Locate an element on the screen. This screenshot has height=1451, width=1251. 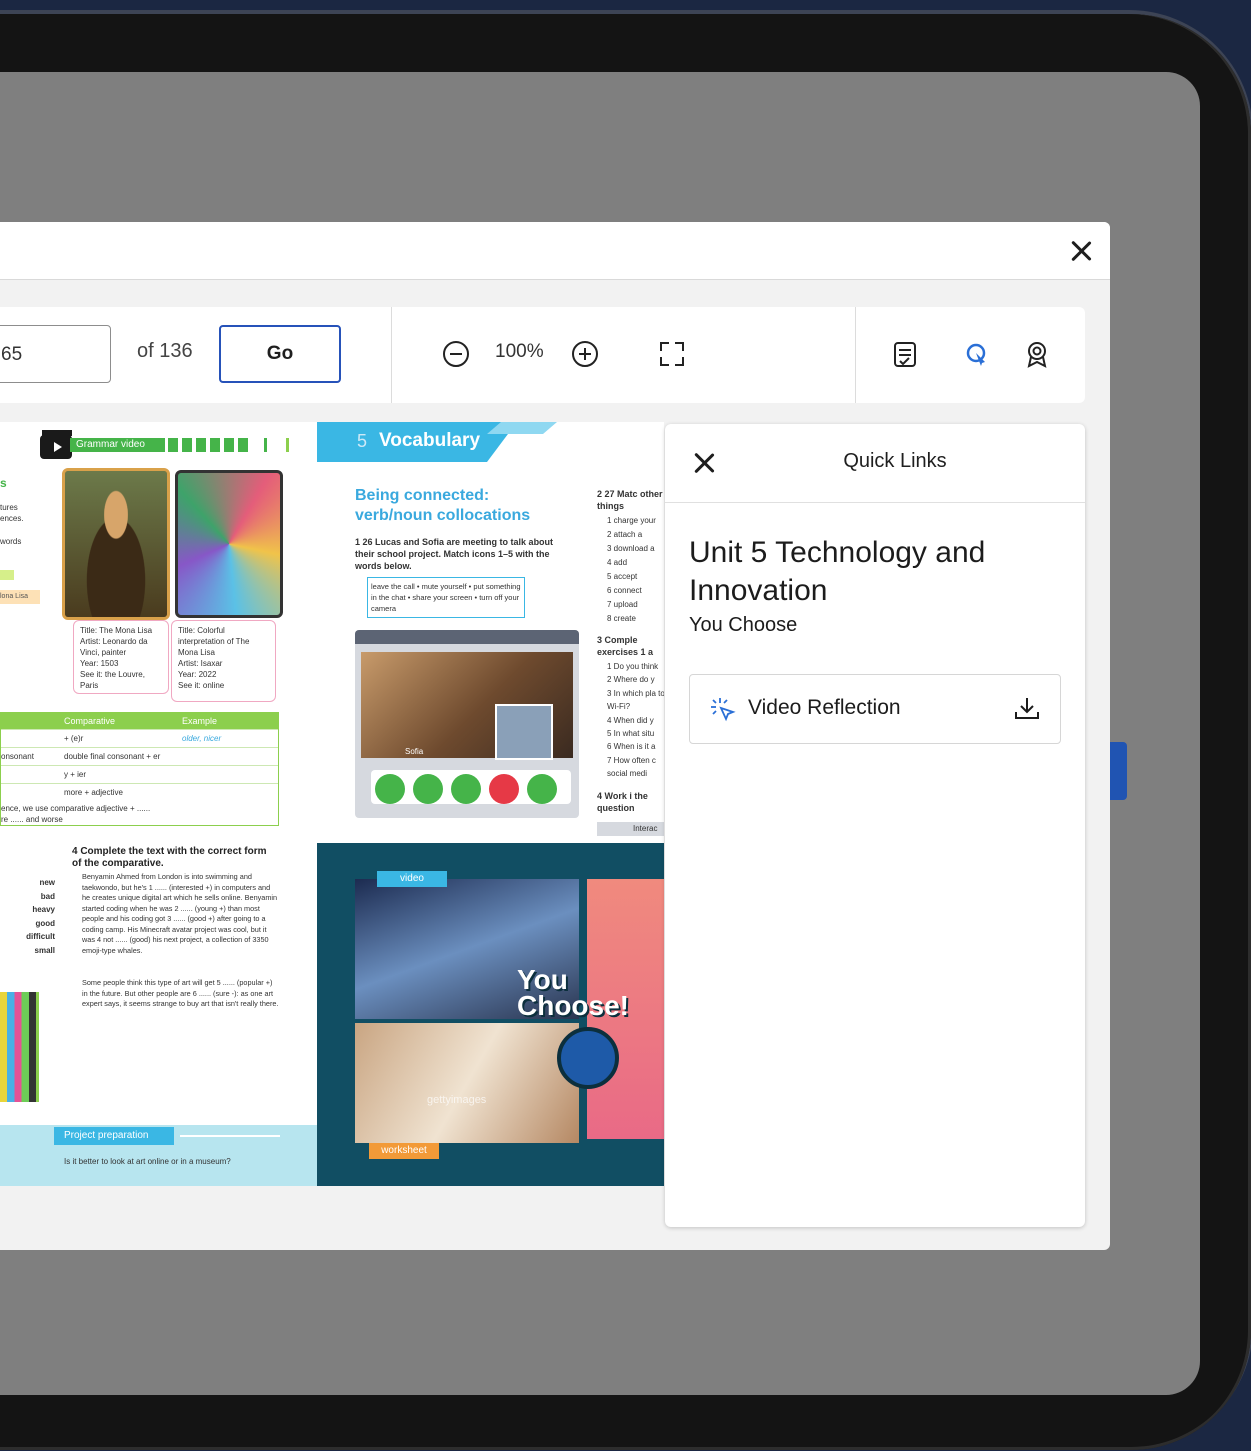
video-label: video is located at coordinates (412, 879).